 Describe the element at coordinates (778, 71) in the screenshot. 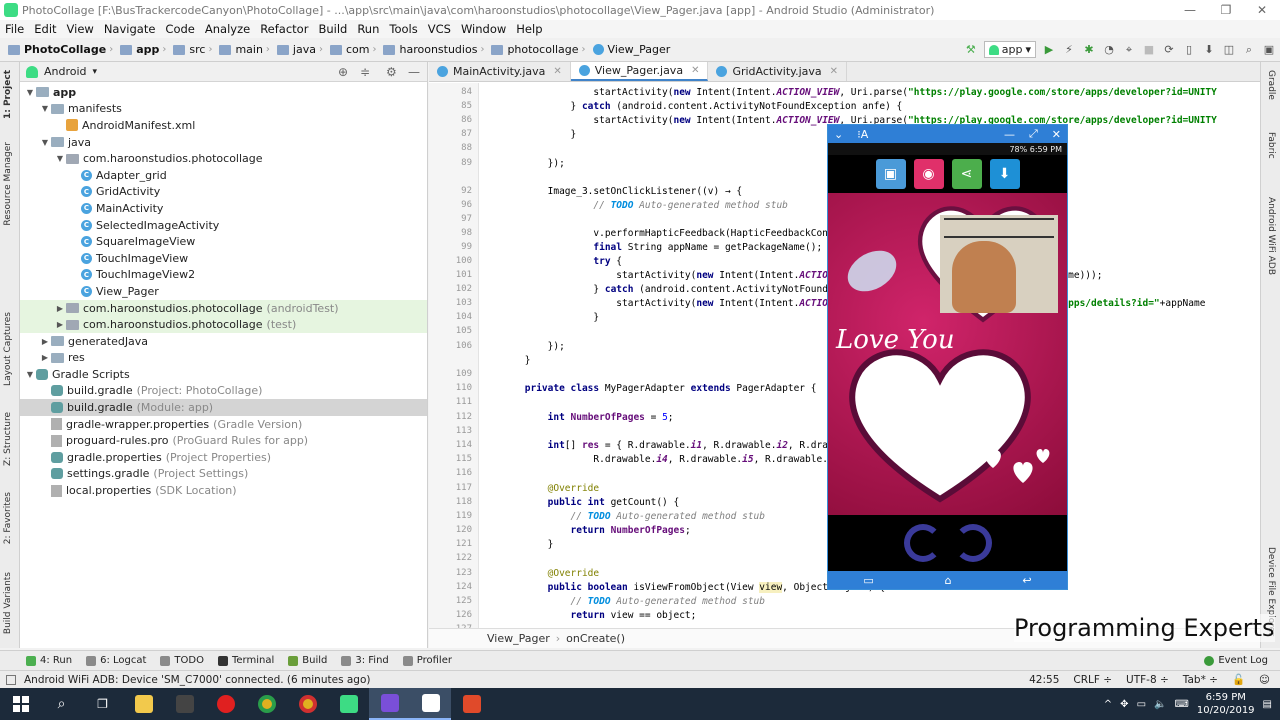

I see `editor-tab: GridActivity.java ✕` at that location.